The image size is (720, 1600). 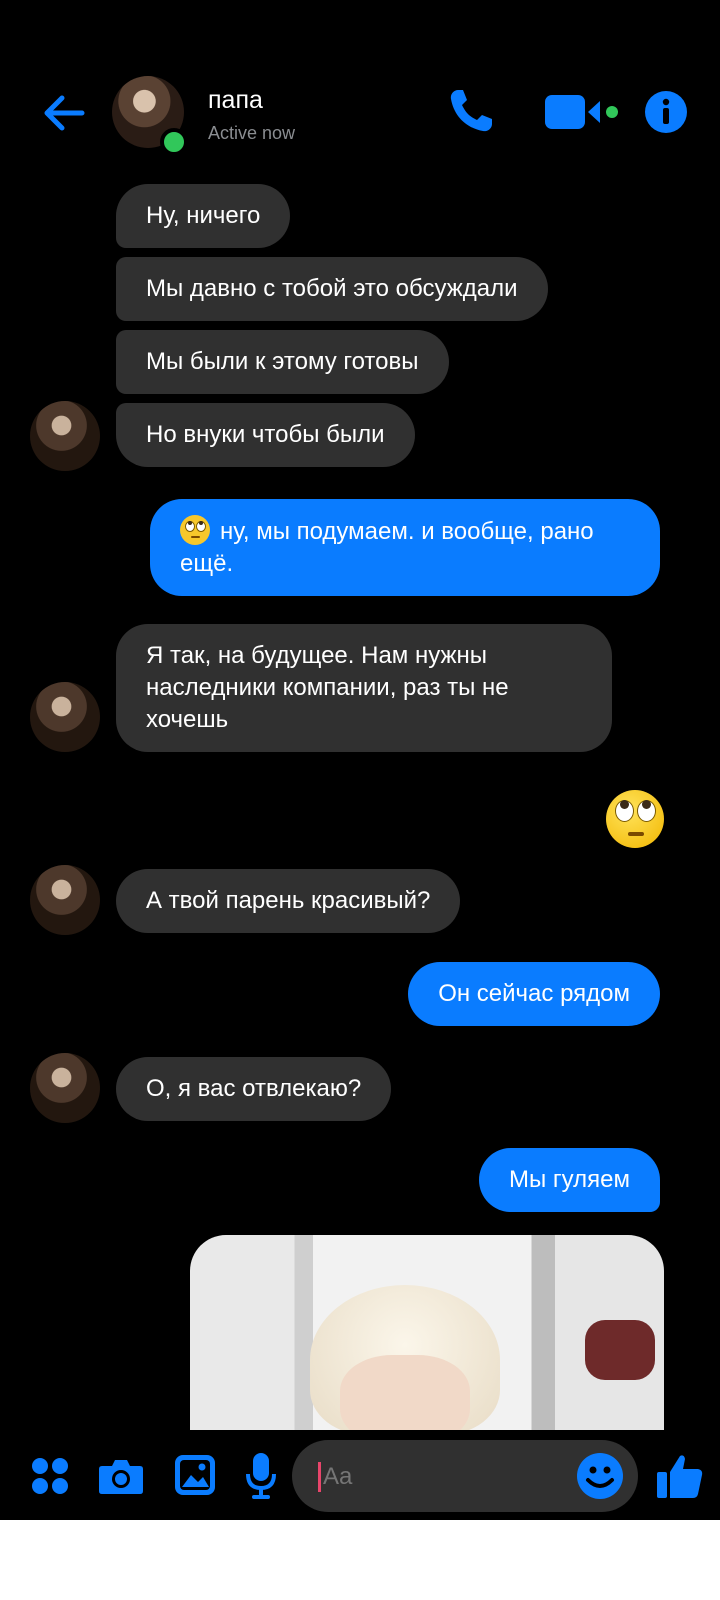 What do you see at coordinates (235, 100) in the screenshot?
I see `contact-name: папа` at bounding box center [235, 100].